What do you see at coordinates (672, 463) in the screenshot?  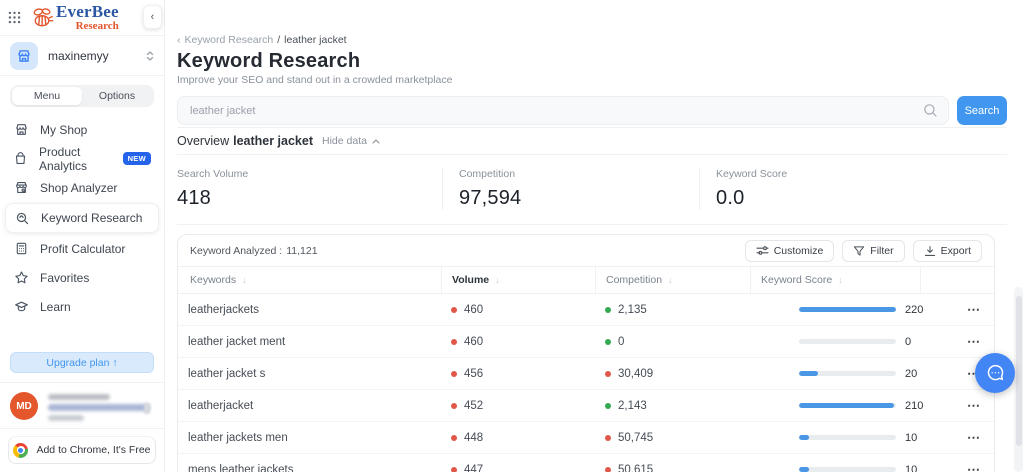 I see `competition-cell: 50,615` at bounding box center [672, 463].